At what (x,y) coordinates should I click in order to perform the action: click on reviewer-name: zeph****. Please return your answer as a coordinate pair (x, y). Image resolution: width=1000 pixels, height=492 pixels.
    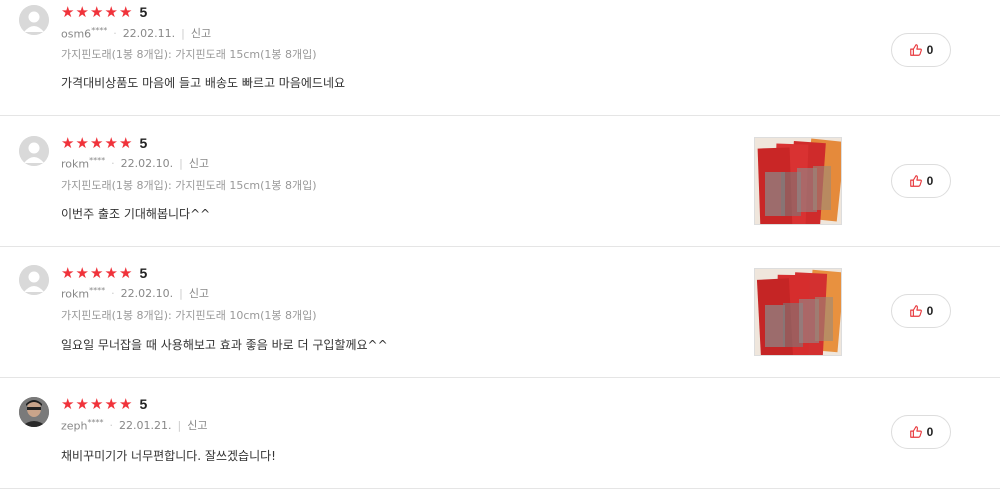
    Looking at the image, I should click on (82, 425).